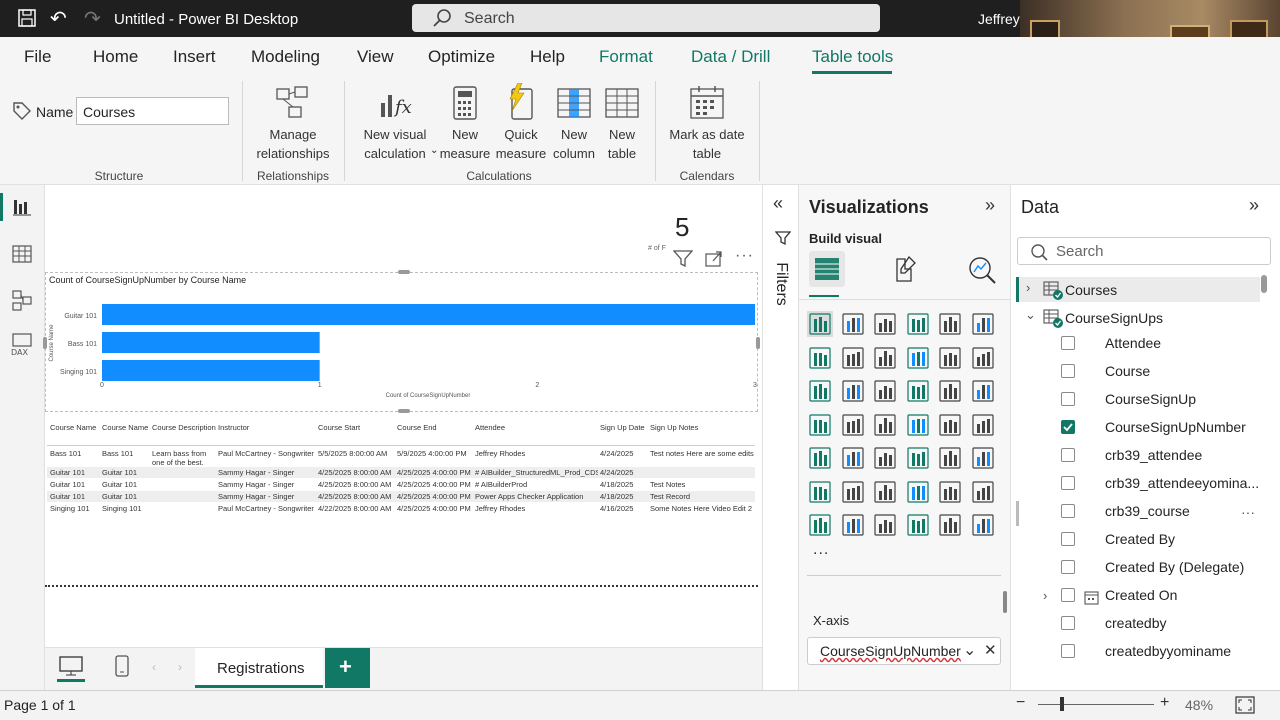 This screenshot has width=1280, height=720. I want to click on report-view-icon, so click(22, 207).